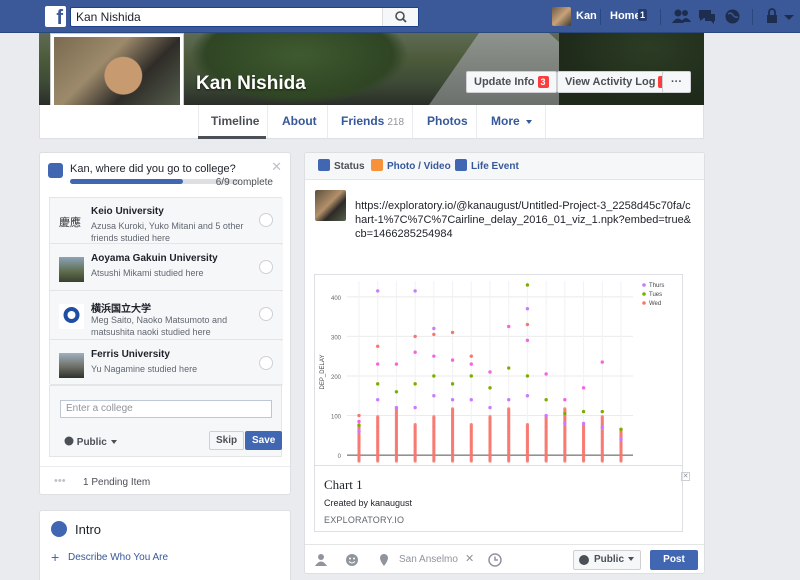  I want to click on progress-text: 6/9 complete, so click(244, 182).